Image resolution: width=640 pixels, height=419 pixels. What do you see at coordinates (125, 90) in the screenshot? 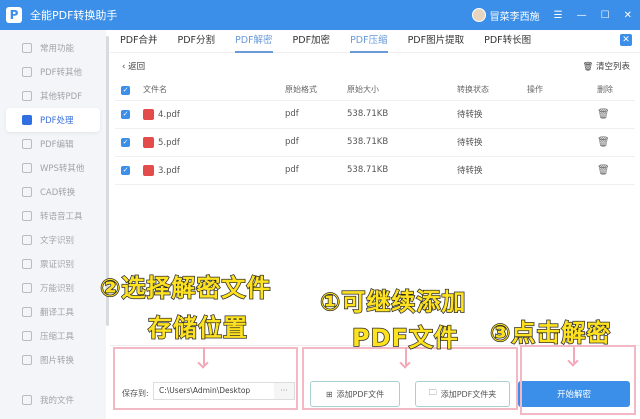
I see `select-all-checkbox: ✓` at bounding box center [125, 90].